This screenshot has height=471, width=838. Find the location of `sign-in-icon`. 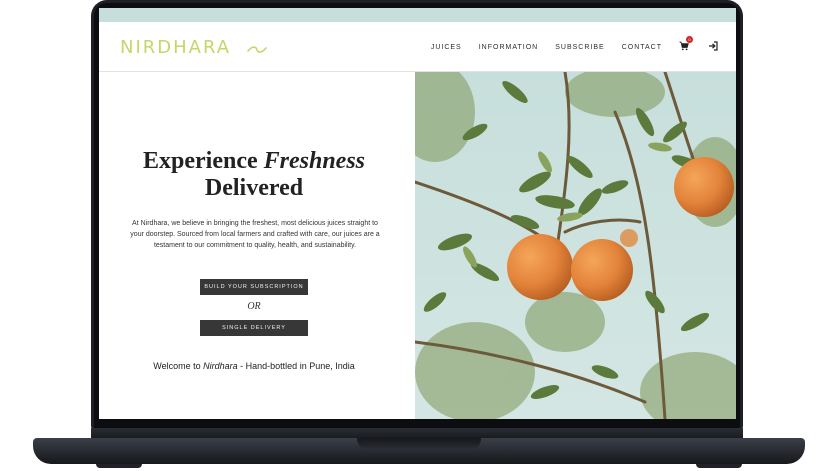

sign-in-icon is located at coordinates (713, 46).